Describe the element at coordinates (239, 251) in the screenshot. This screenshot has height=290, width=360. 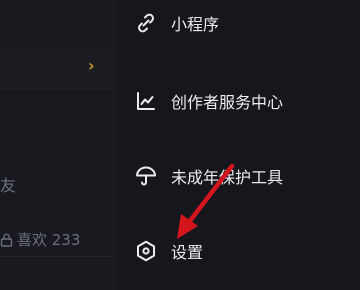
I see `menu-item-settings: 设置` at that location.